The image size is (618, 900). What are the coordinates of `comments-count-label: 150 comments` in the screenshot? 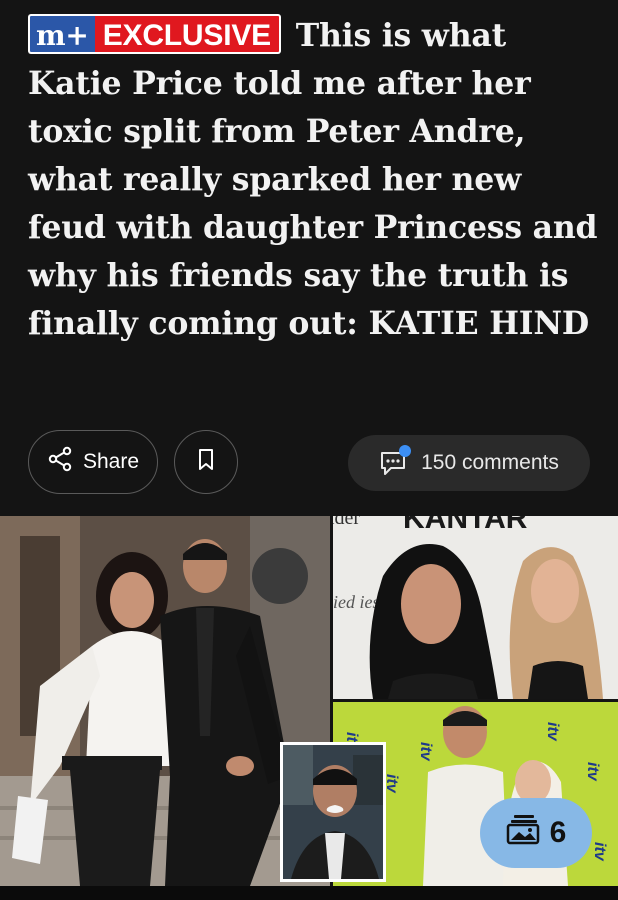 It's located at (490, 462).